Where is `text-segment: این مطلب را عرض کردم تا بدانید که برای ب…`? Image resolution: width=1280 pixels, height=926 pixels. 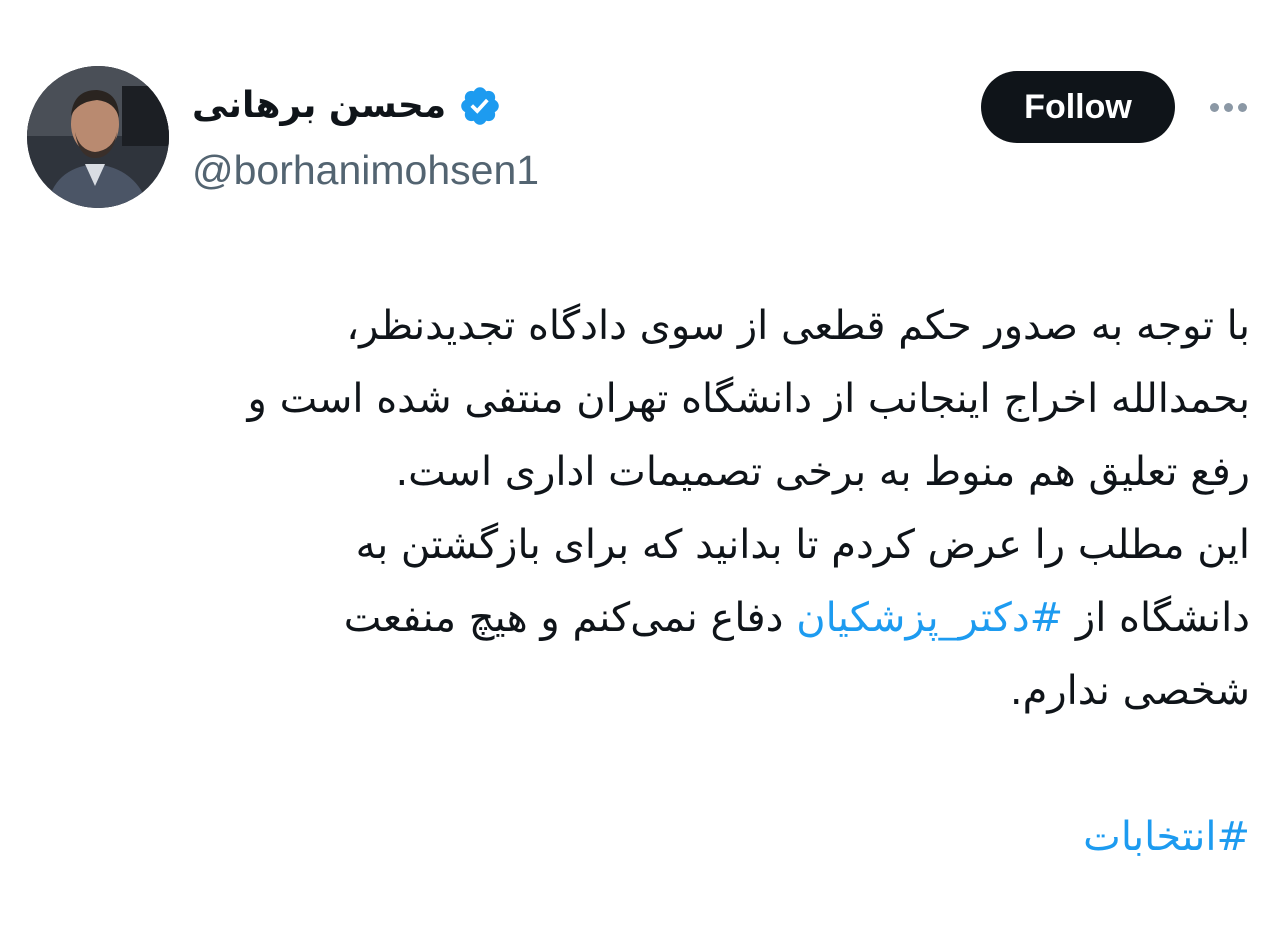 text-segment: این مطلب را عرض کردم تا بدانید که برای ب… is located at coordinates (802, 545).